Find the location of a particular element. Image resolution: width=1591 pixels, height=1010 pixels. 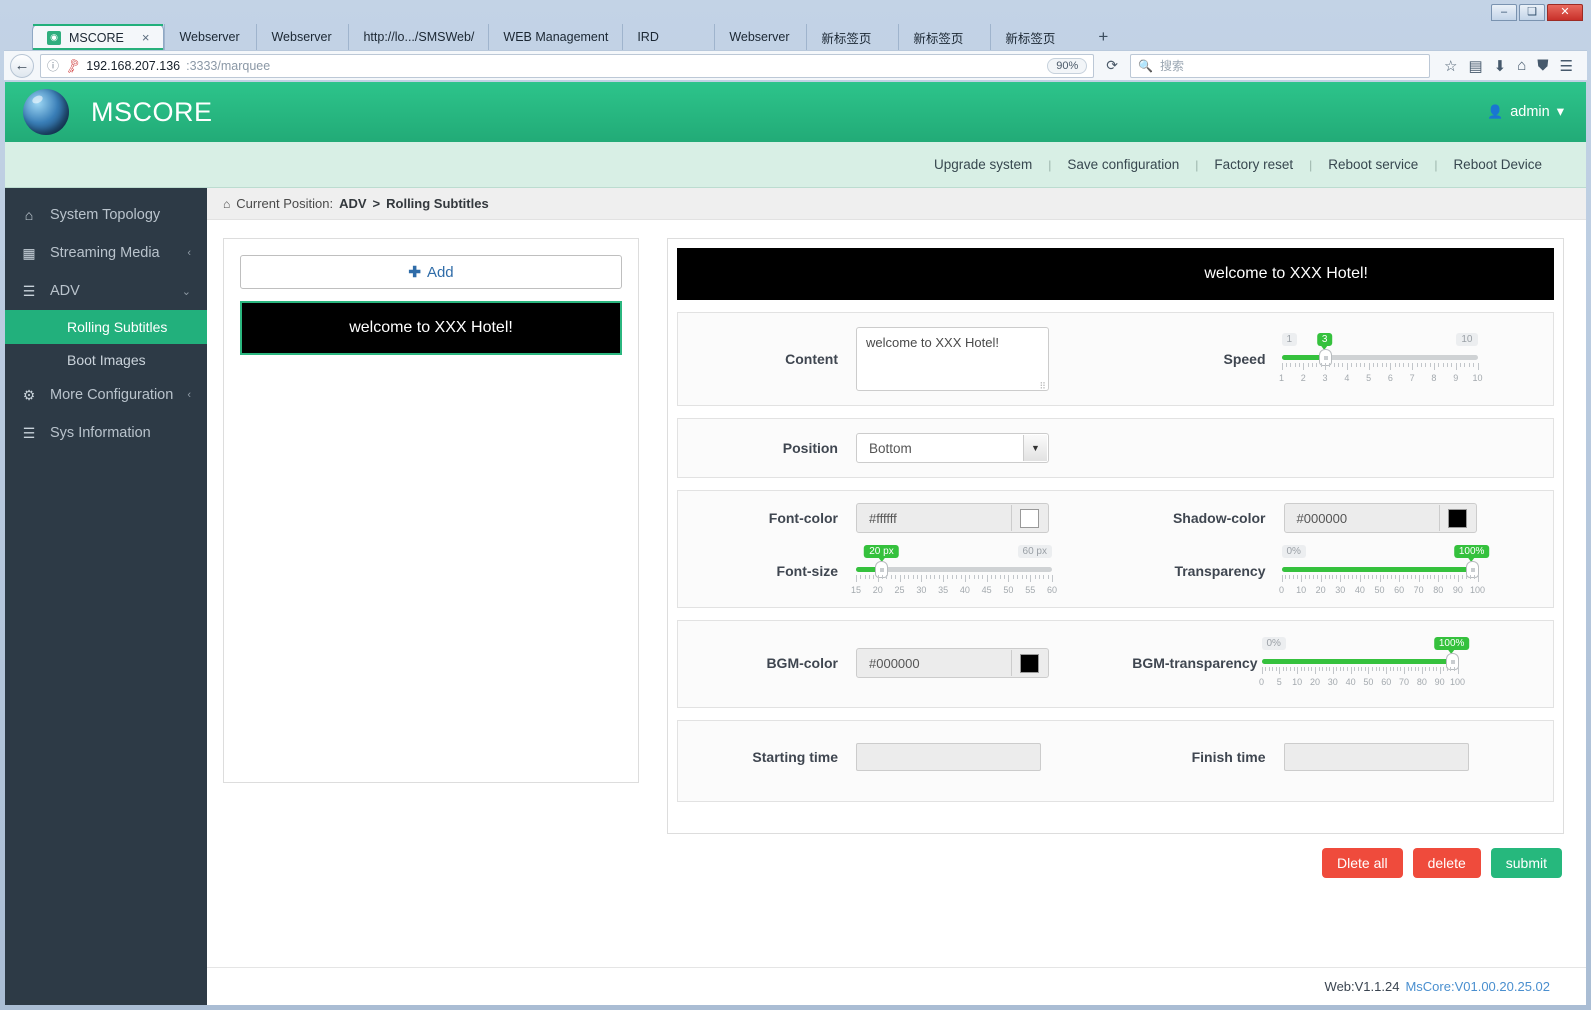

user-menu: 👤 admin ▾ is located at coordinates (1525, 112).